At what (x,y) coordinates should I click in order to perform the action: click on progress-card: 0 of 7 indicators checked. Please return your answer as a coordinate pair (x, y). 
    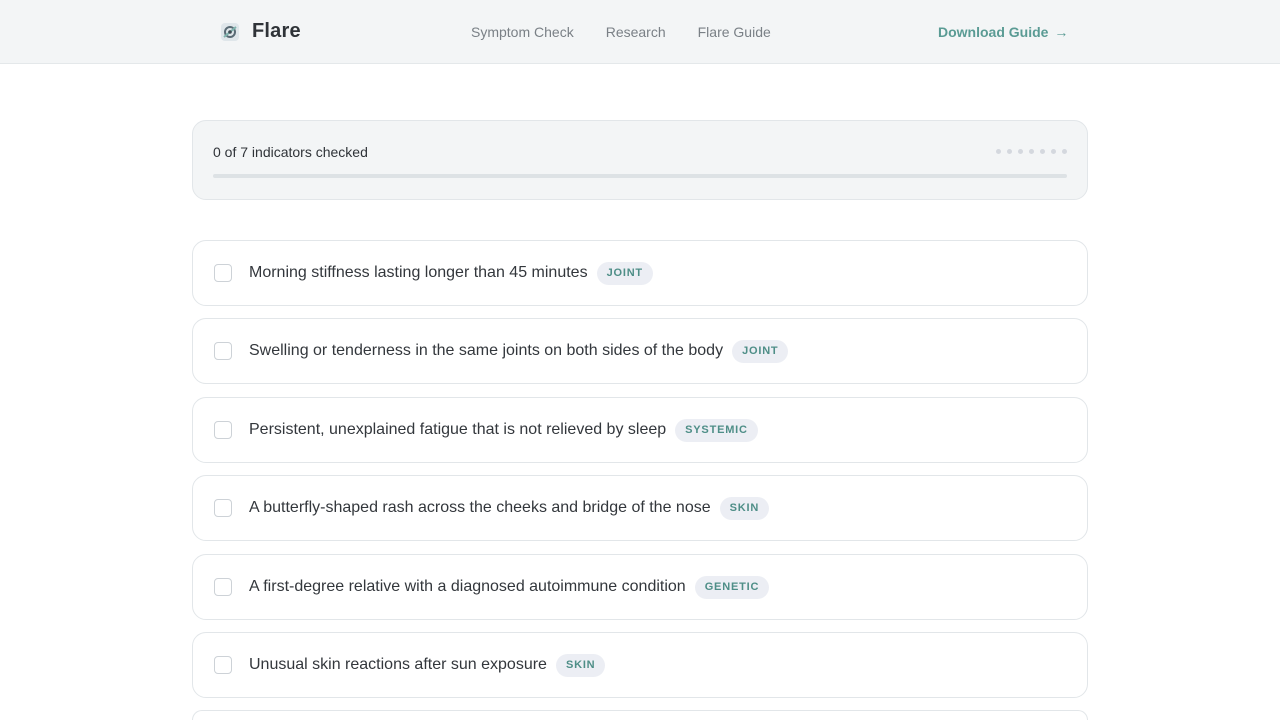
    Looking at the image, I should click on (640, 160).